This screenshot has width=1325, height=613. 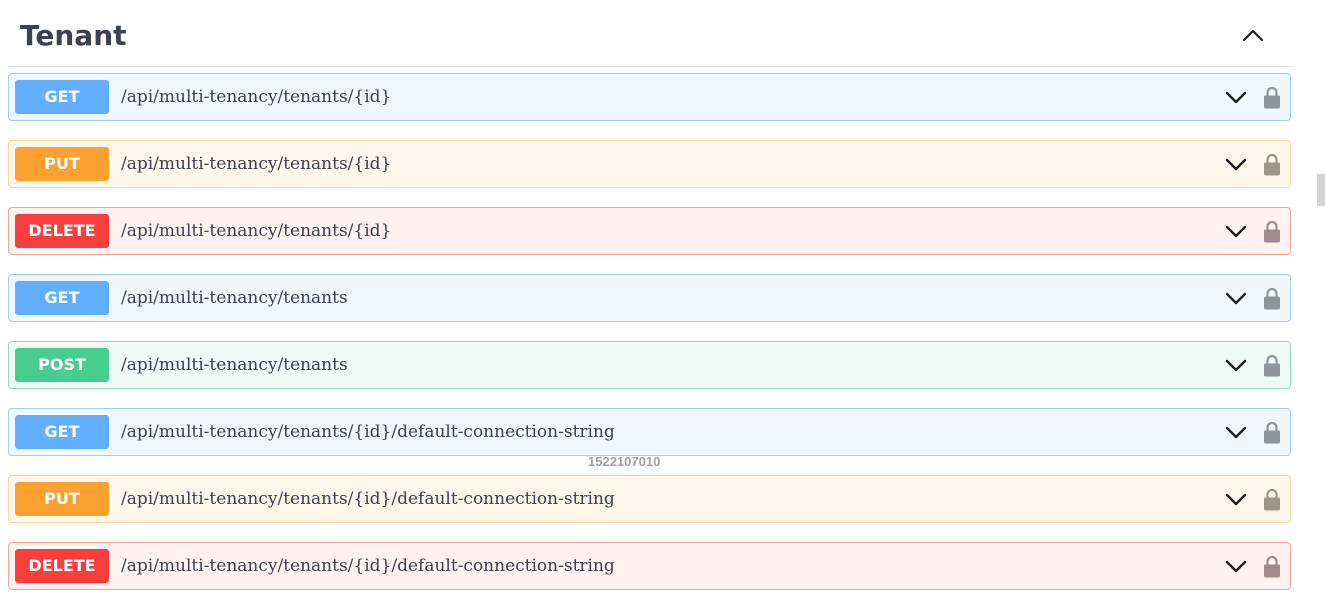 What do you see at coordinates (649, 365) in the screenshot?
I see `operation-post-tenants: POST /api/multi-tenancy/tenants` at bounding box center [649, 365].